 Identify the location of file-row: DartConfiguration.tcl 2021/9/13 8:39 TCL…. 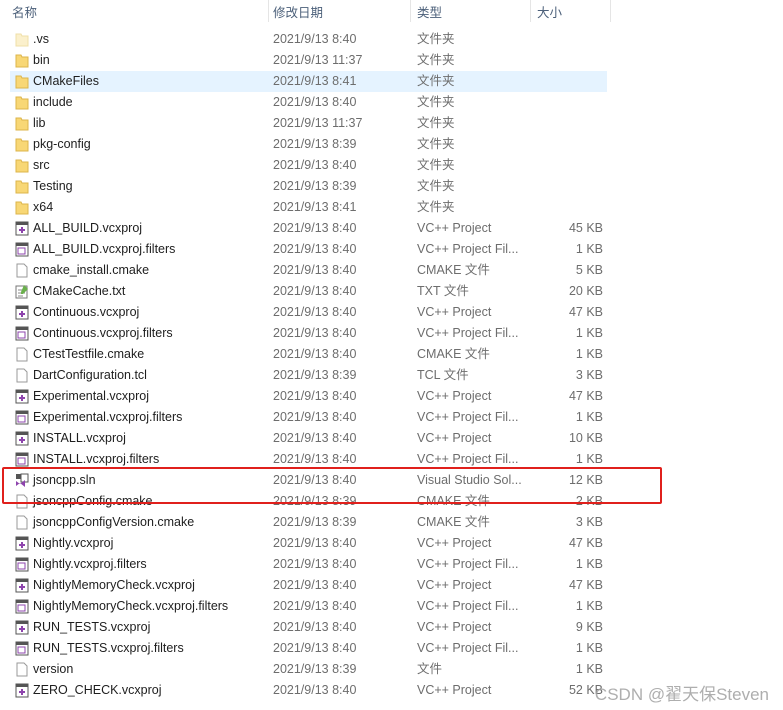
(308, 375).